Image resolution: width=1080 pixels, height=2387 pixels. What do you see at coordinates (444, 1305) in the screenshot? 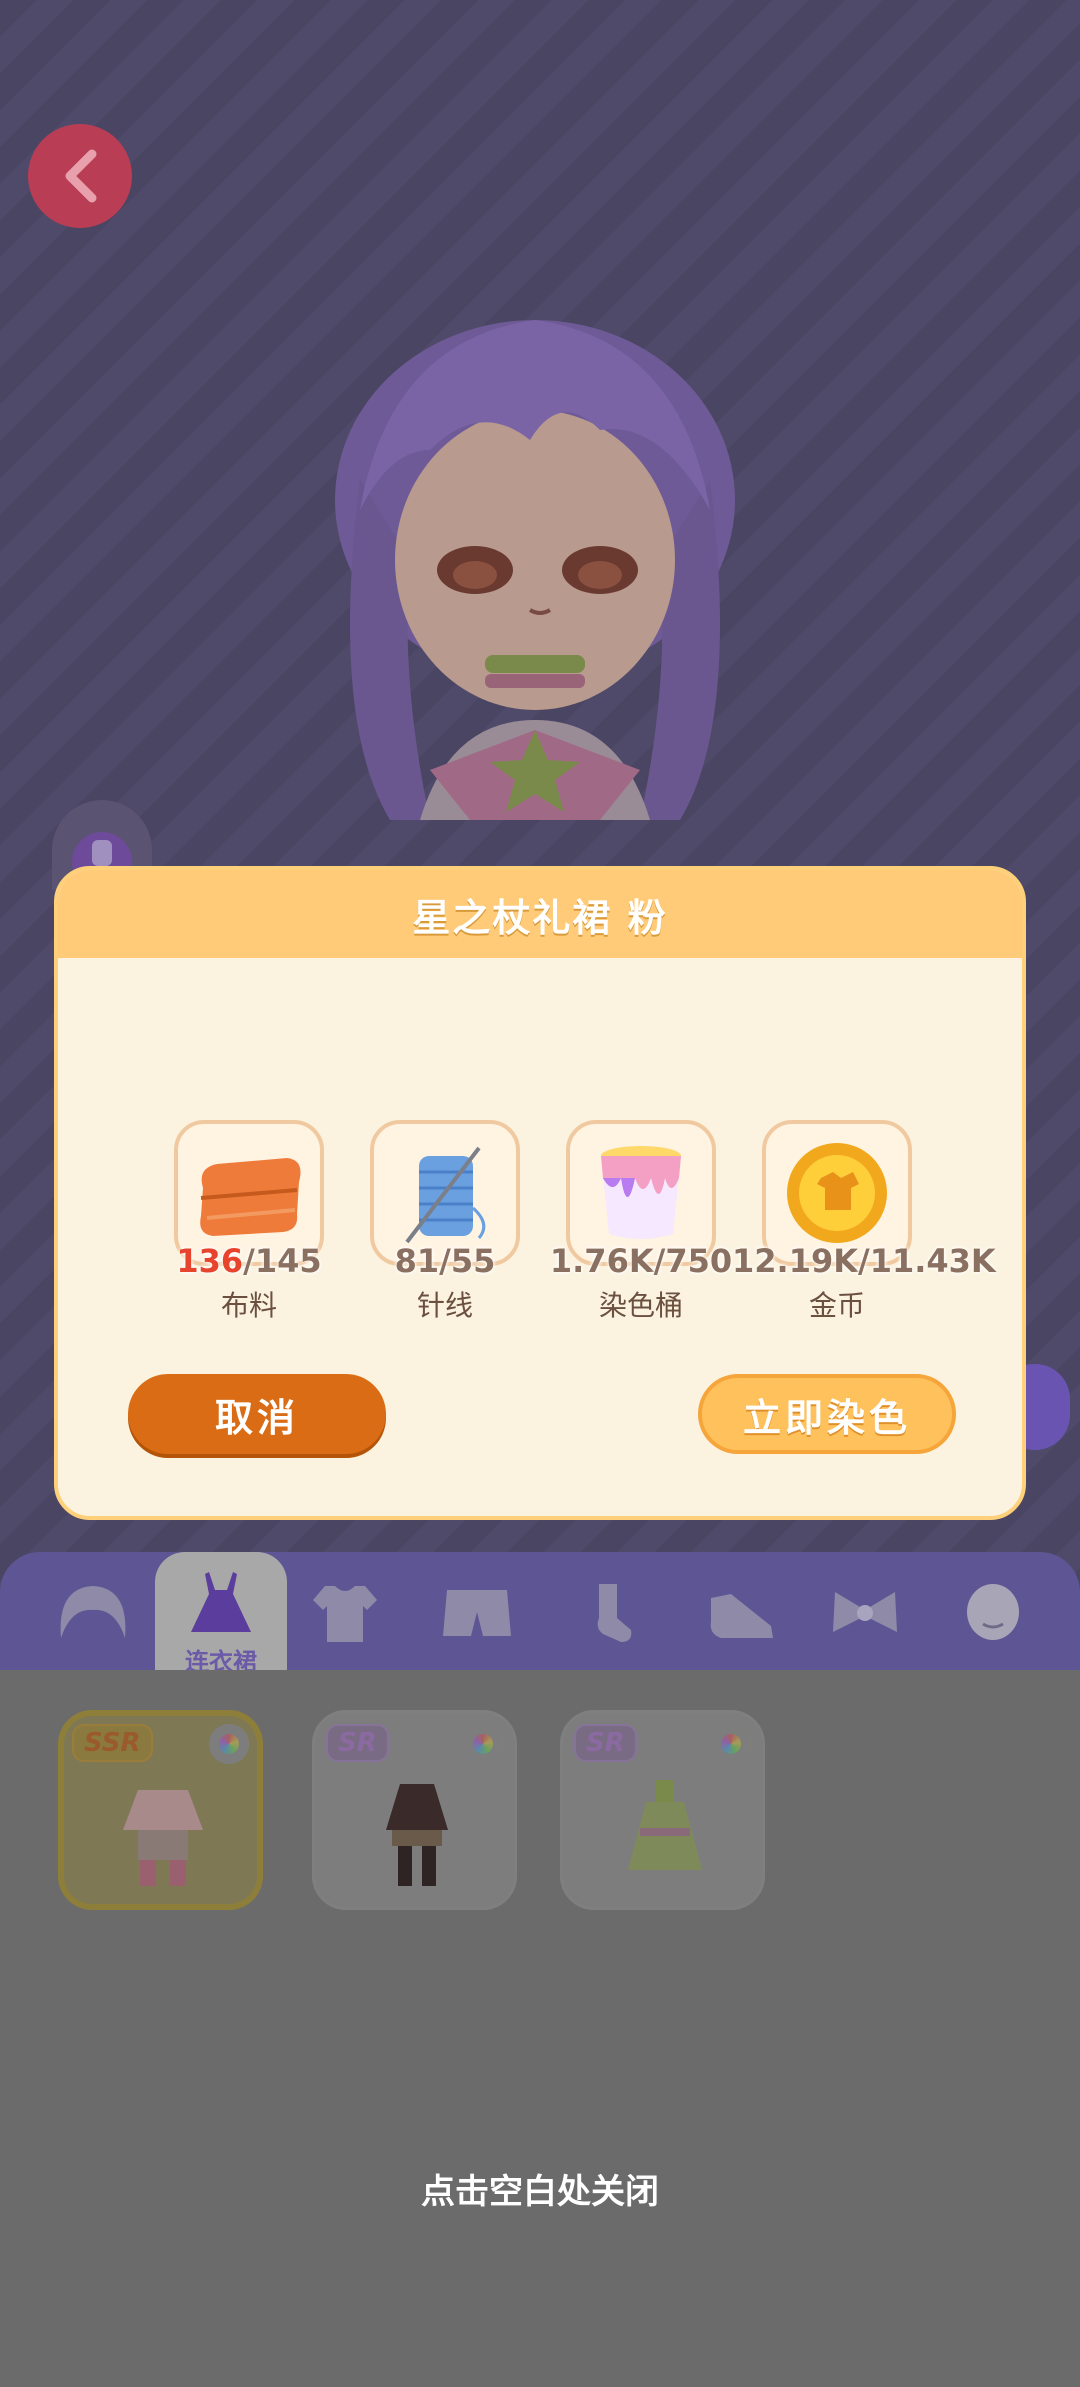
I see `material-name: 针线` at bounding box center [444, 1305].